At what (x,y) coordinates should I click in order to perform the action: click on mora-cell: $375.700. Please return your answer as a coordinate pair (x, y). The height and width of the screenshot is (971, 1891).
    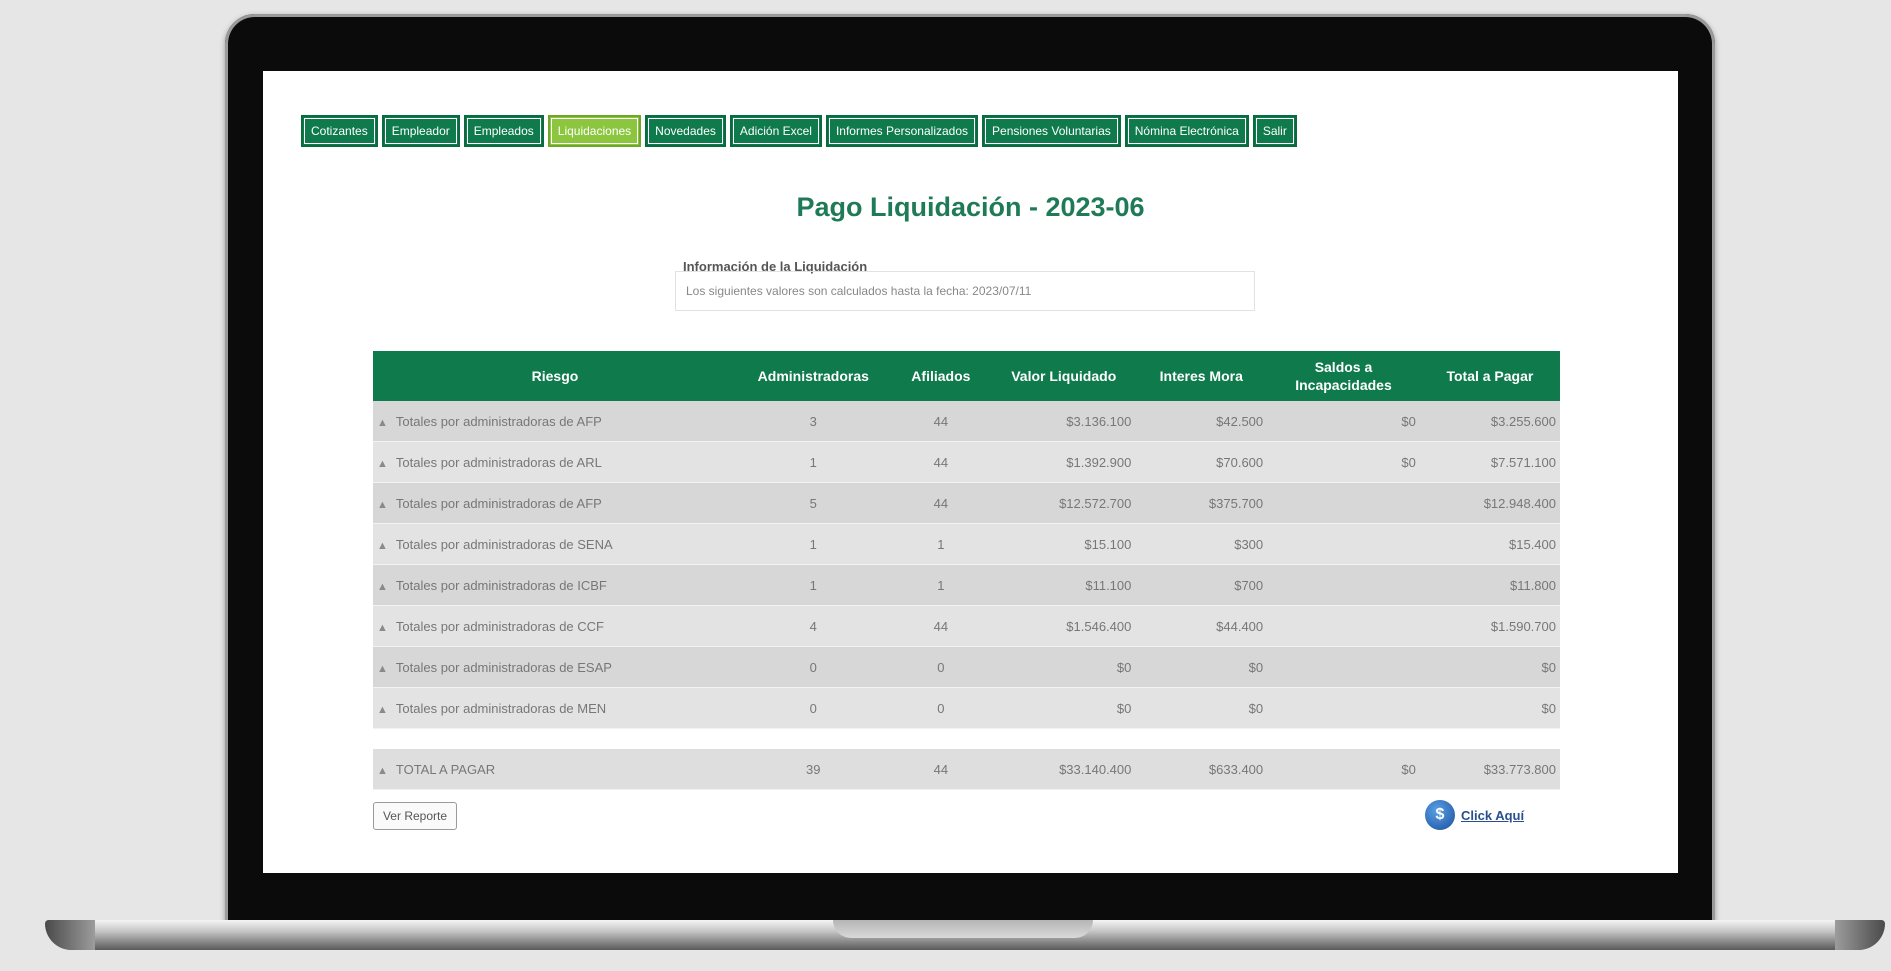
    Looking at the image, I should click on (1201, 503).